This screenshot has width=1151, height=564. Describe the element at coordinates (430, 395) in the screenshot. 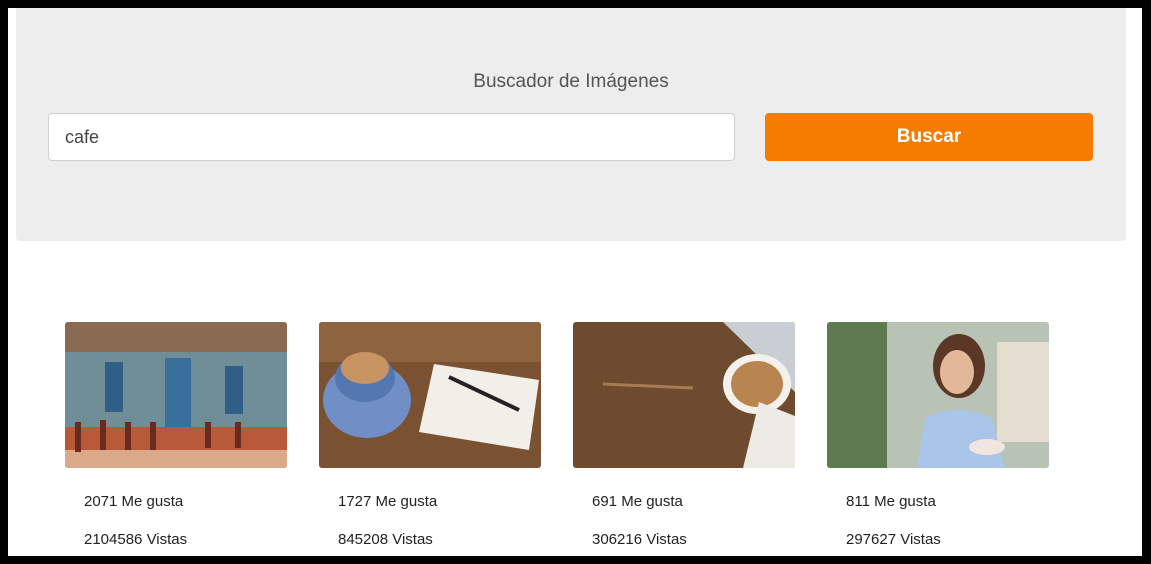

I see `coffee-cup-notebook-image` at that location.